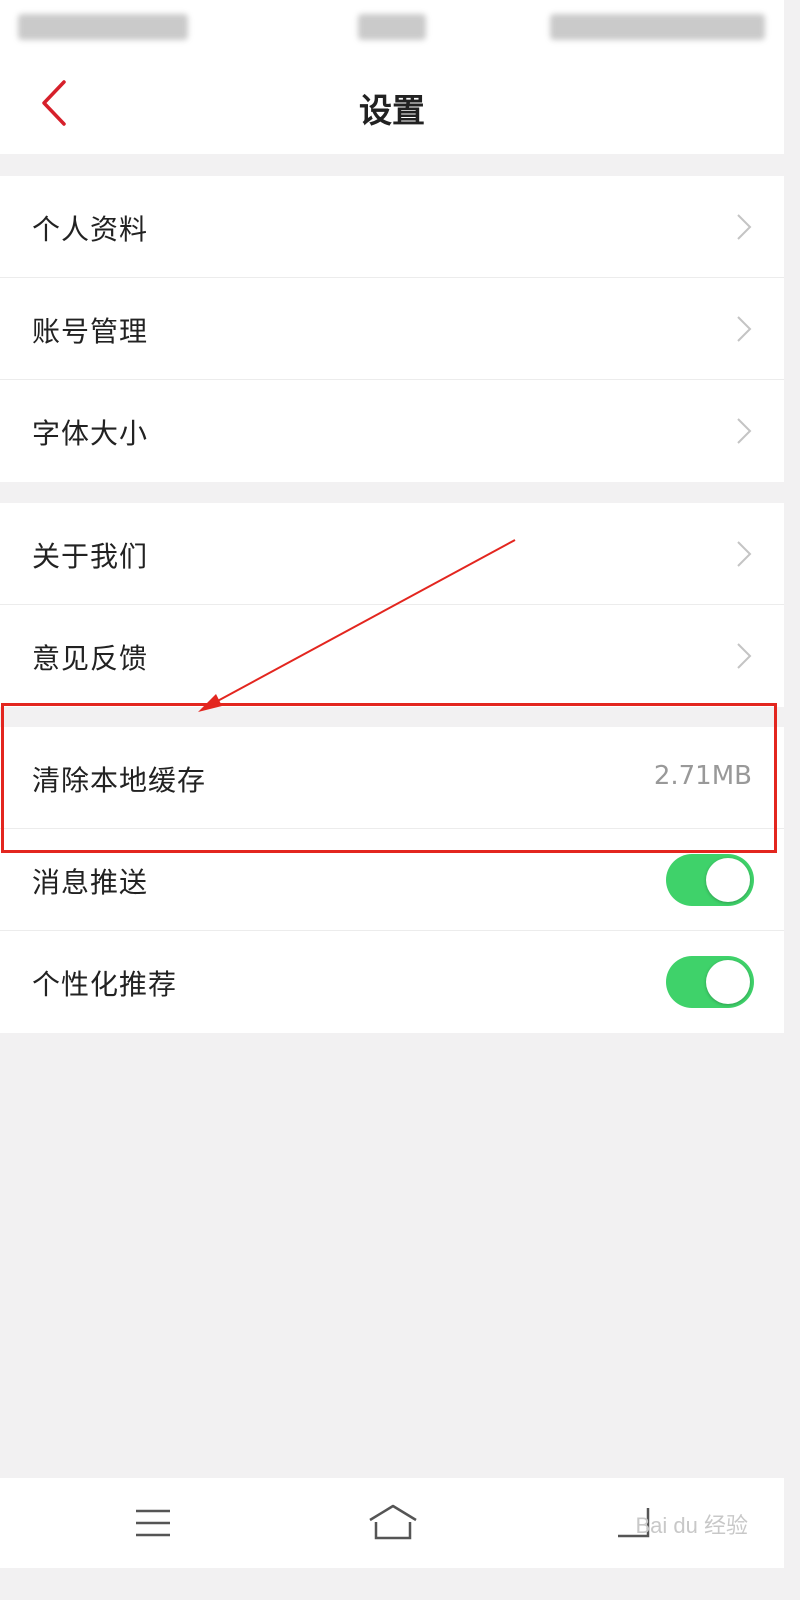  I want to click on menu-button, so click(153, 1523).